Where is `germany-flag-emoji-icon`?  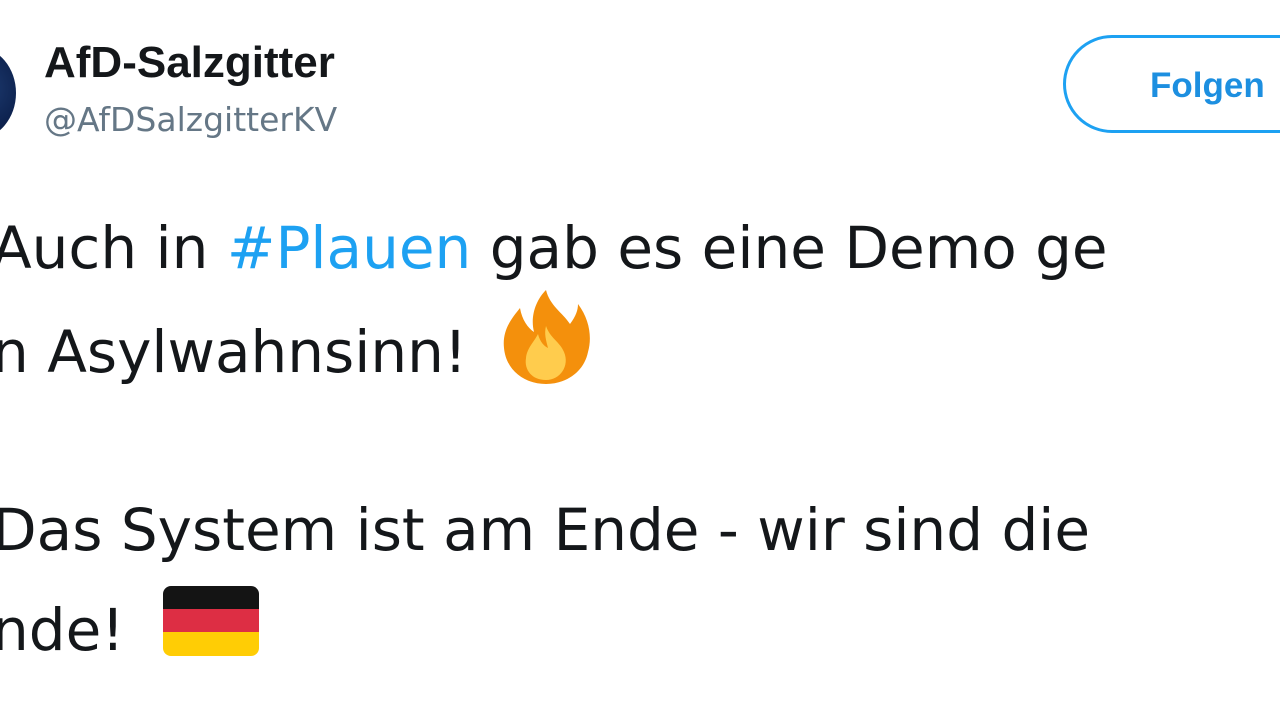
germany-flag-emoji-icon is located at coordinates (199, 628).